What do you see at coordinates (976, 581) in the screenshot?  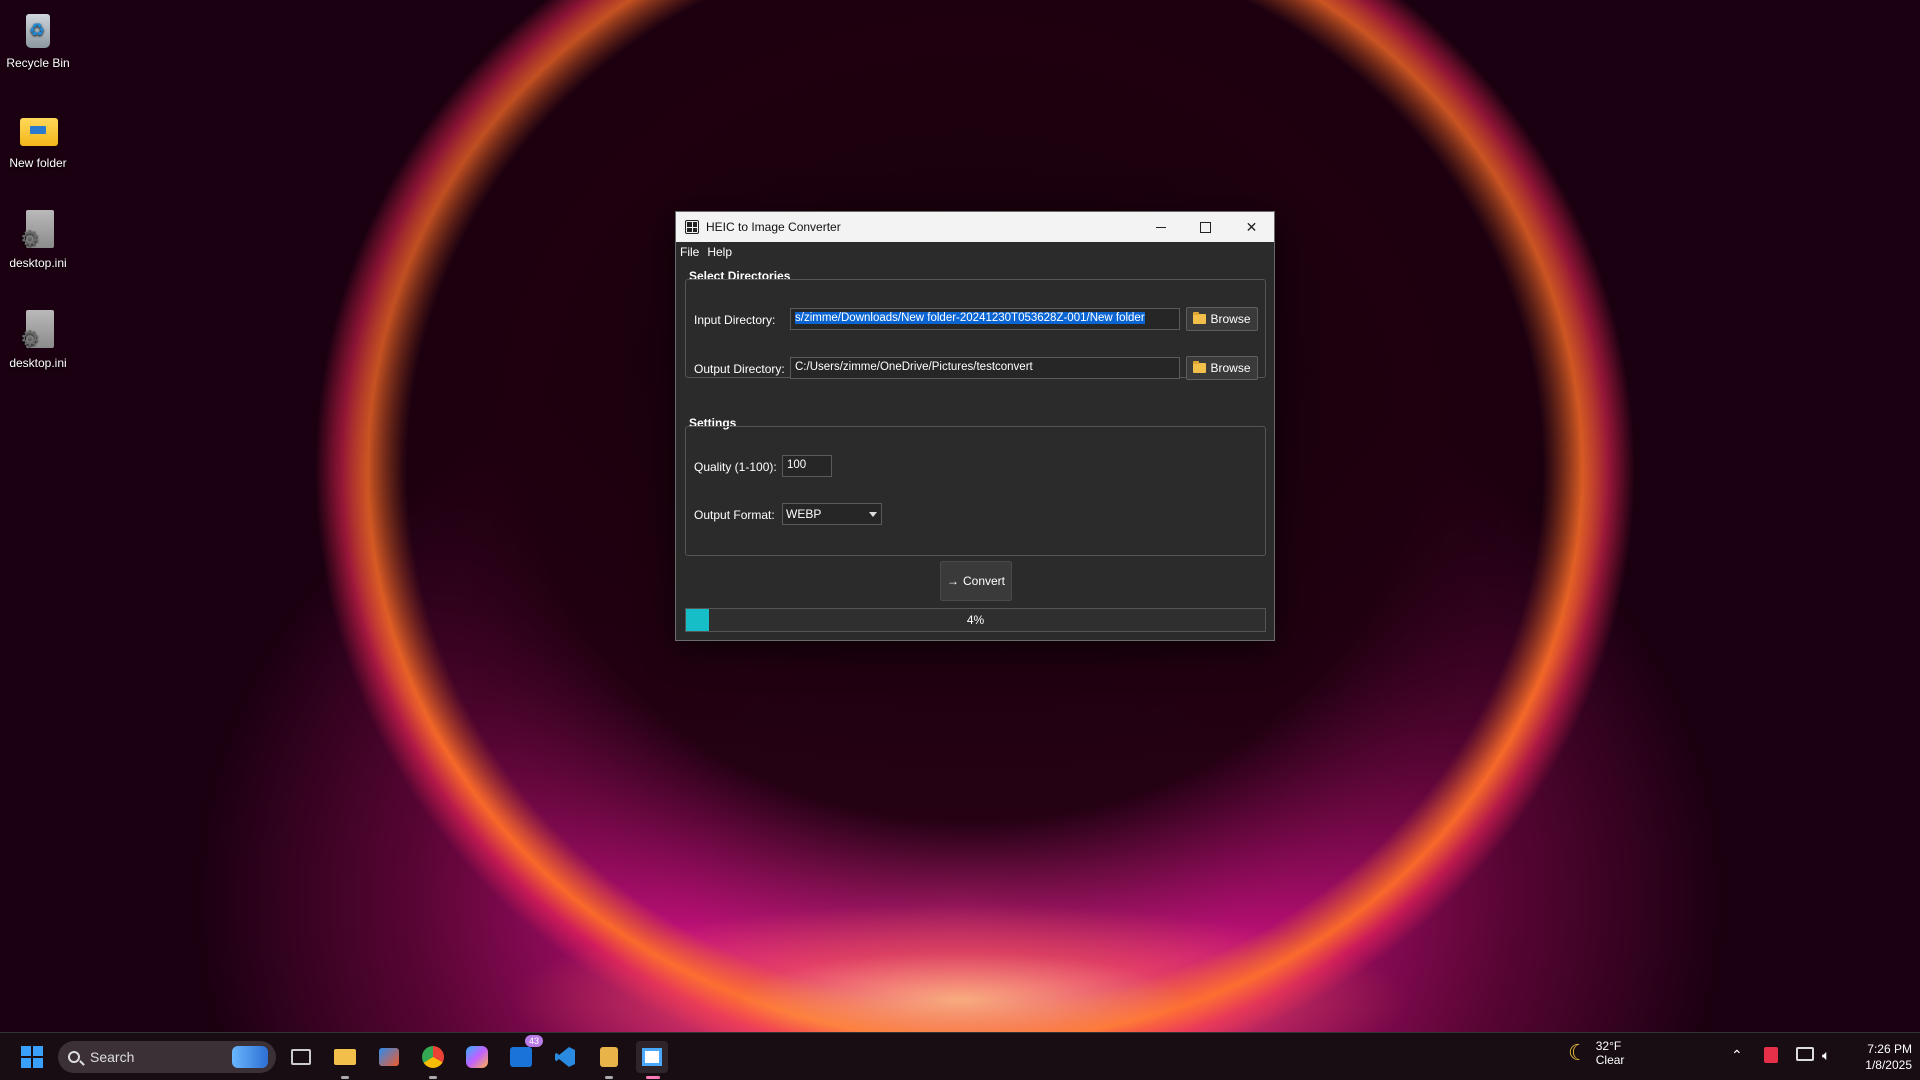 I see `convert-button: → Convert` at bounding box center [976, 581].